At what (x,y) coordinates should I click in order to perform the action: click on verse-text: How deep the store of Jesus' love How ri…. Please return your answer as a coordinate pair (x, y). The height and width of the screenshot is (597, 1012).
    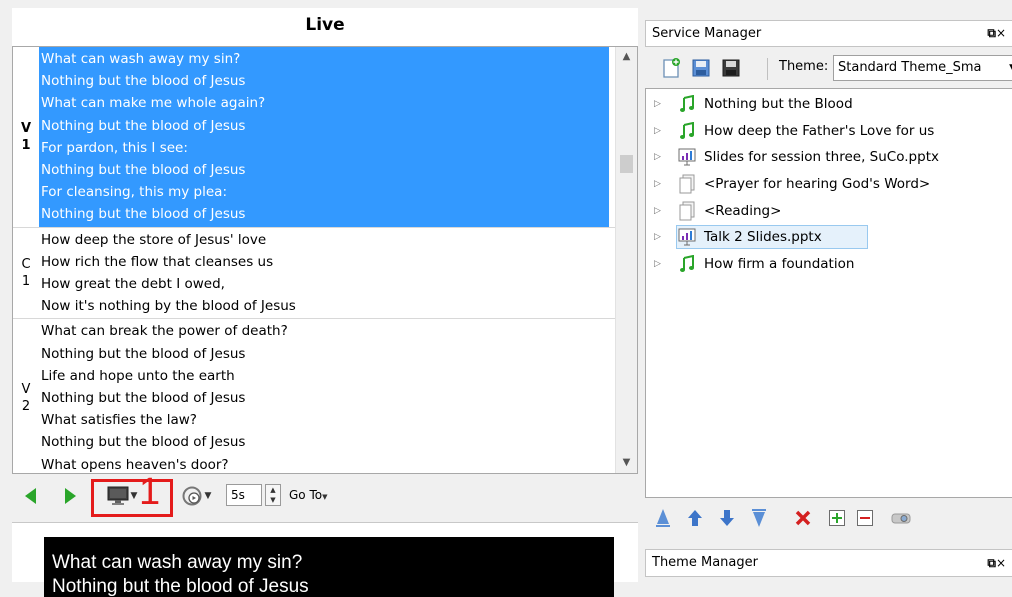
    Looking at the image, I should click on (338, 273).